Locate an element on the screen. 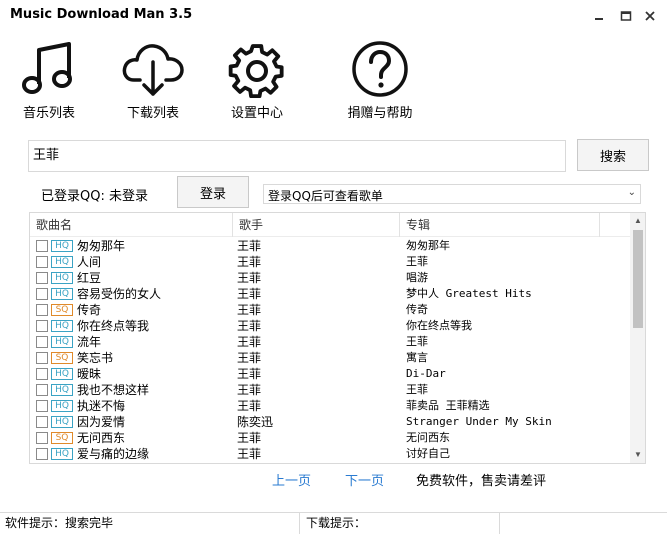  vertical-scrollbar: ▲ ▼ is located at coordinates (637, 338).